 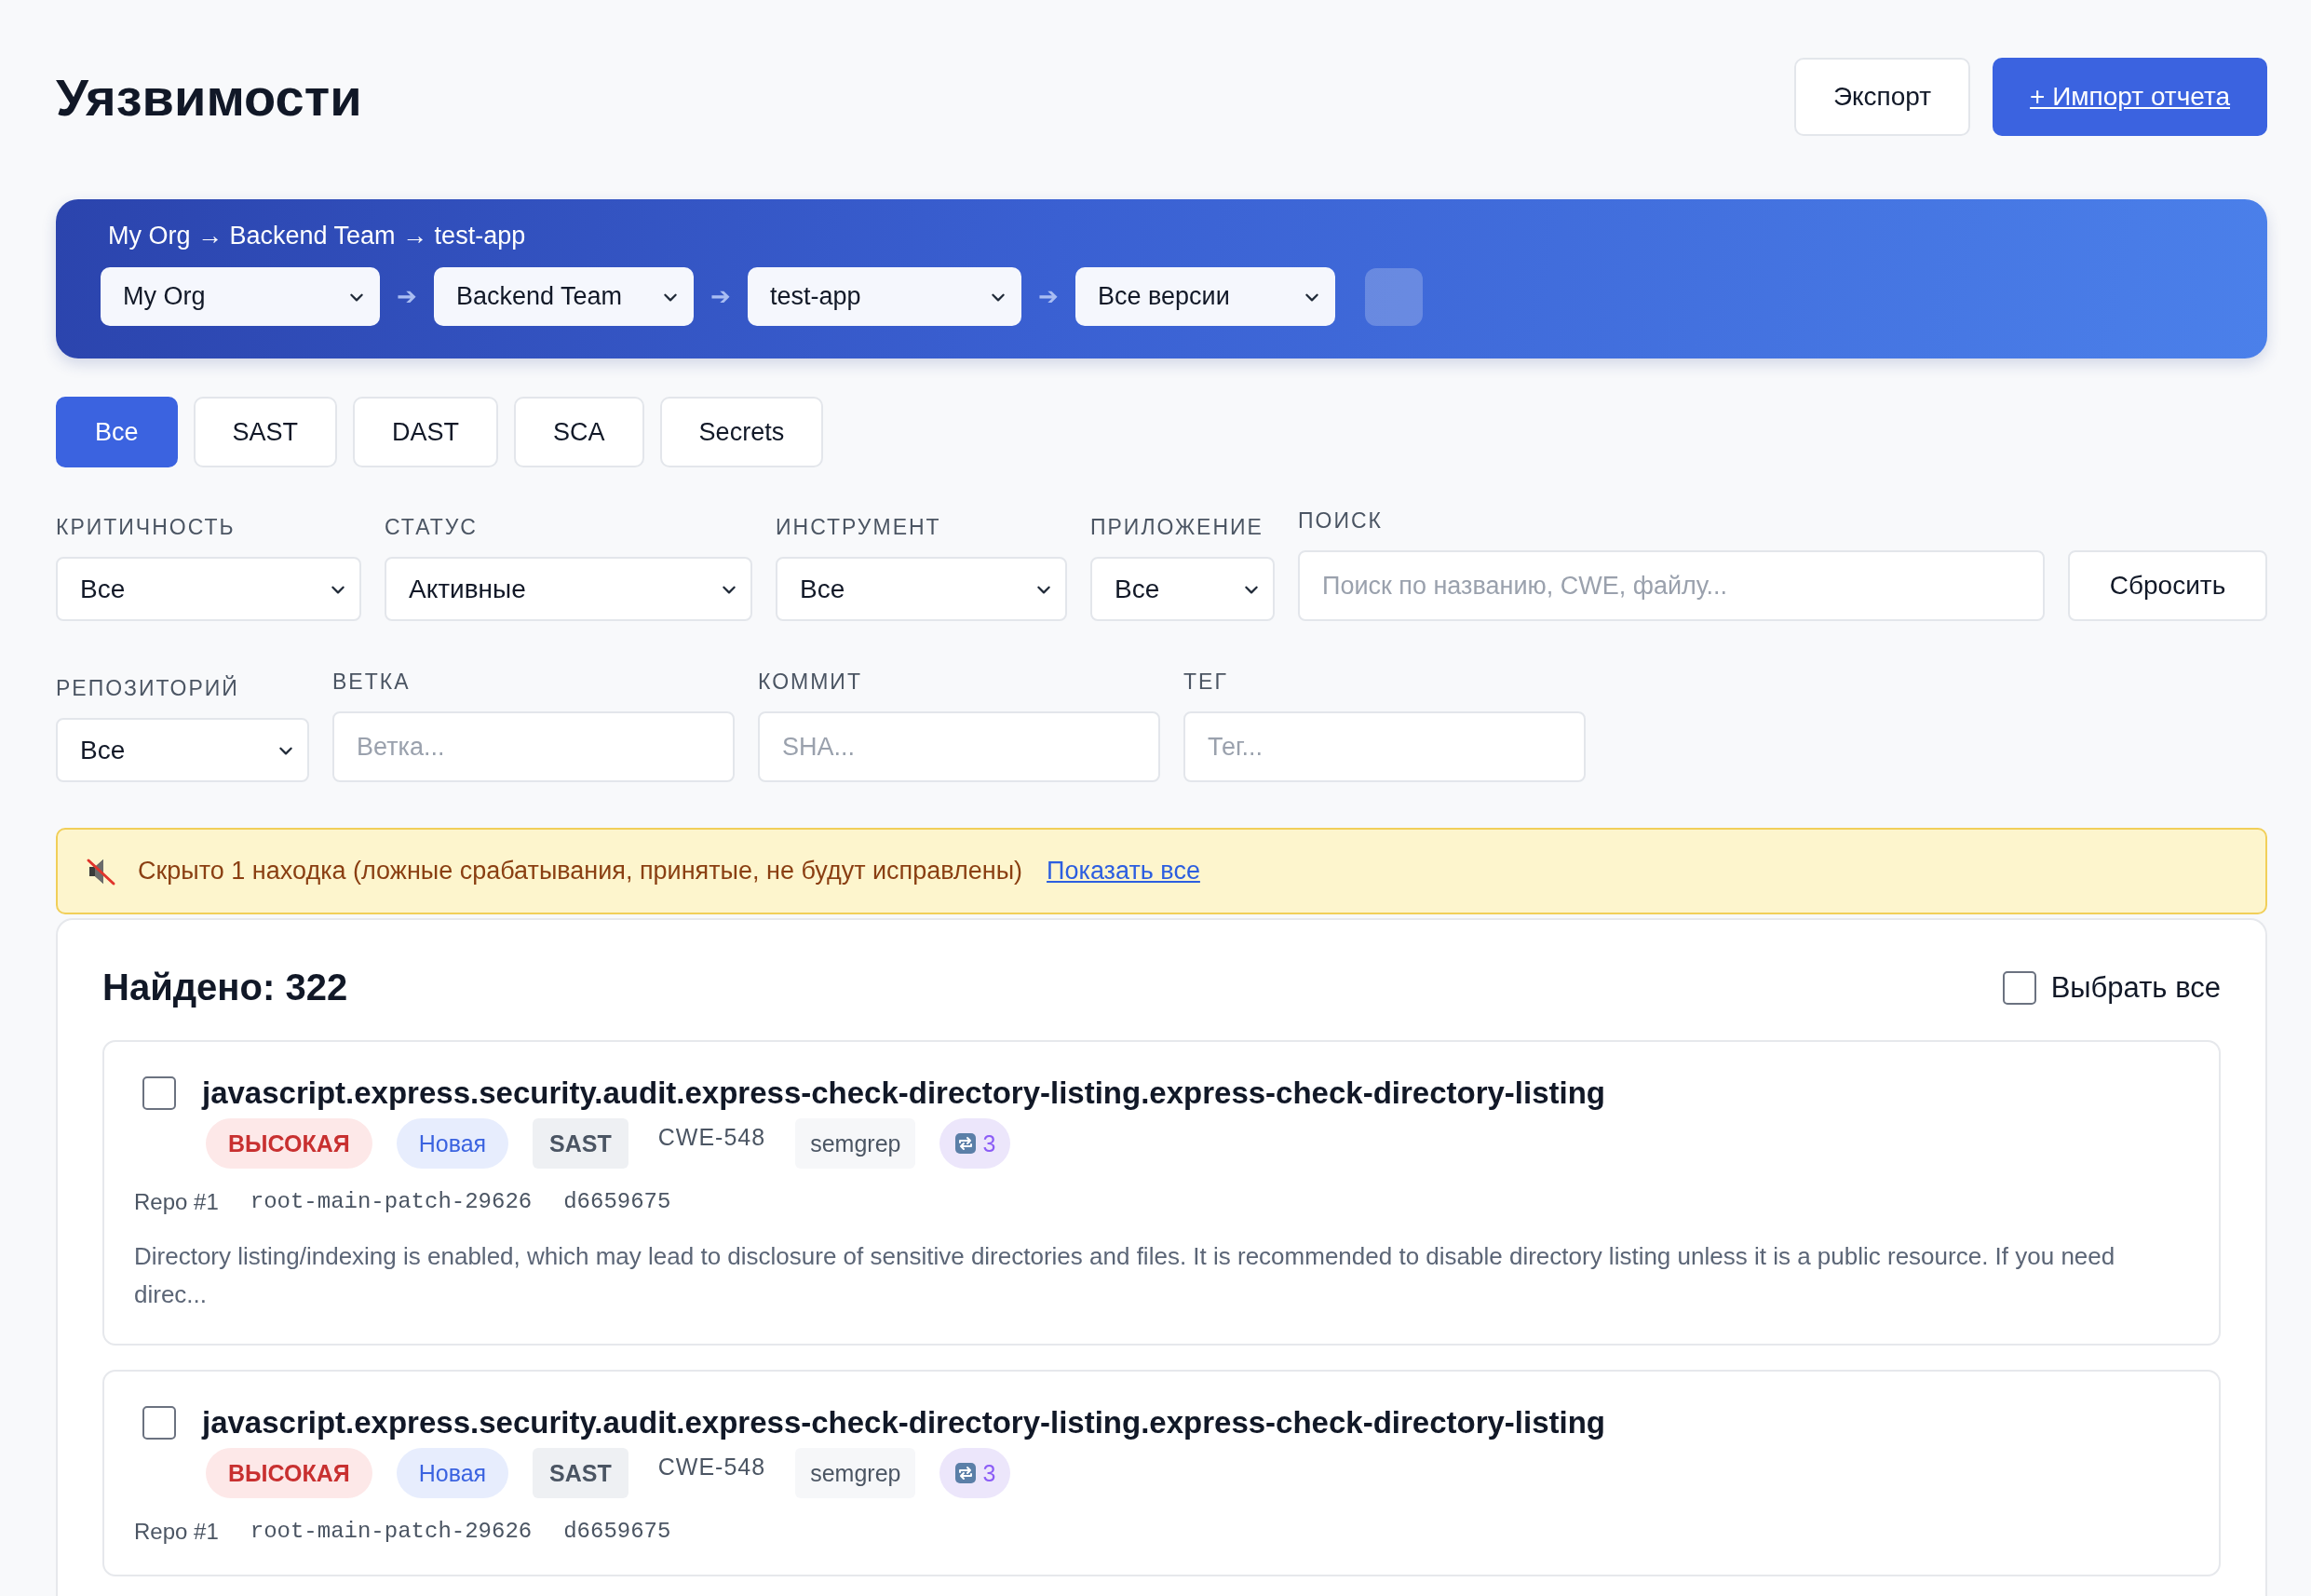 I want to click on filter-tab: Secrets, so click(x=741, y=432).